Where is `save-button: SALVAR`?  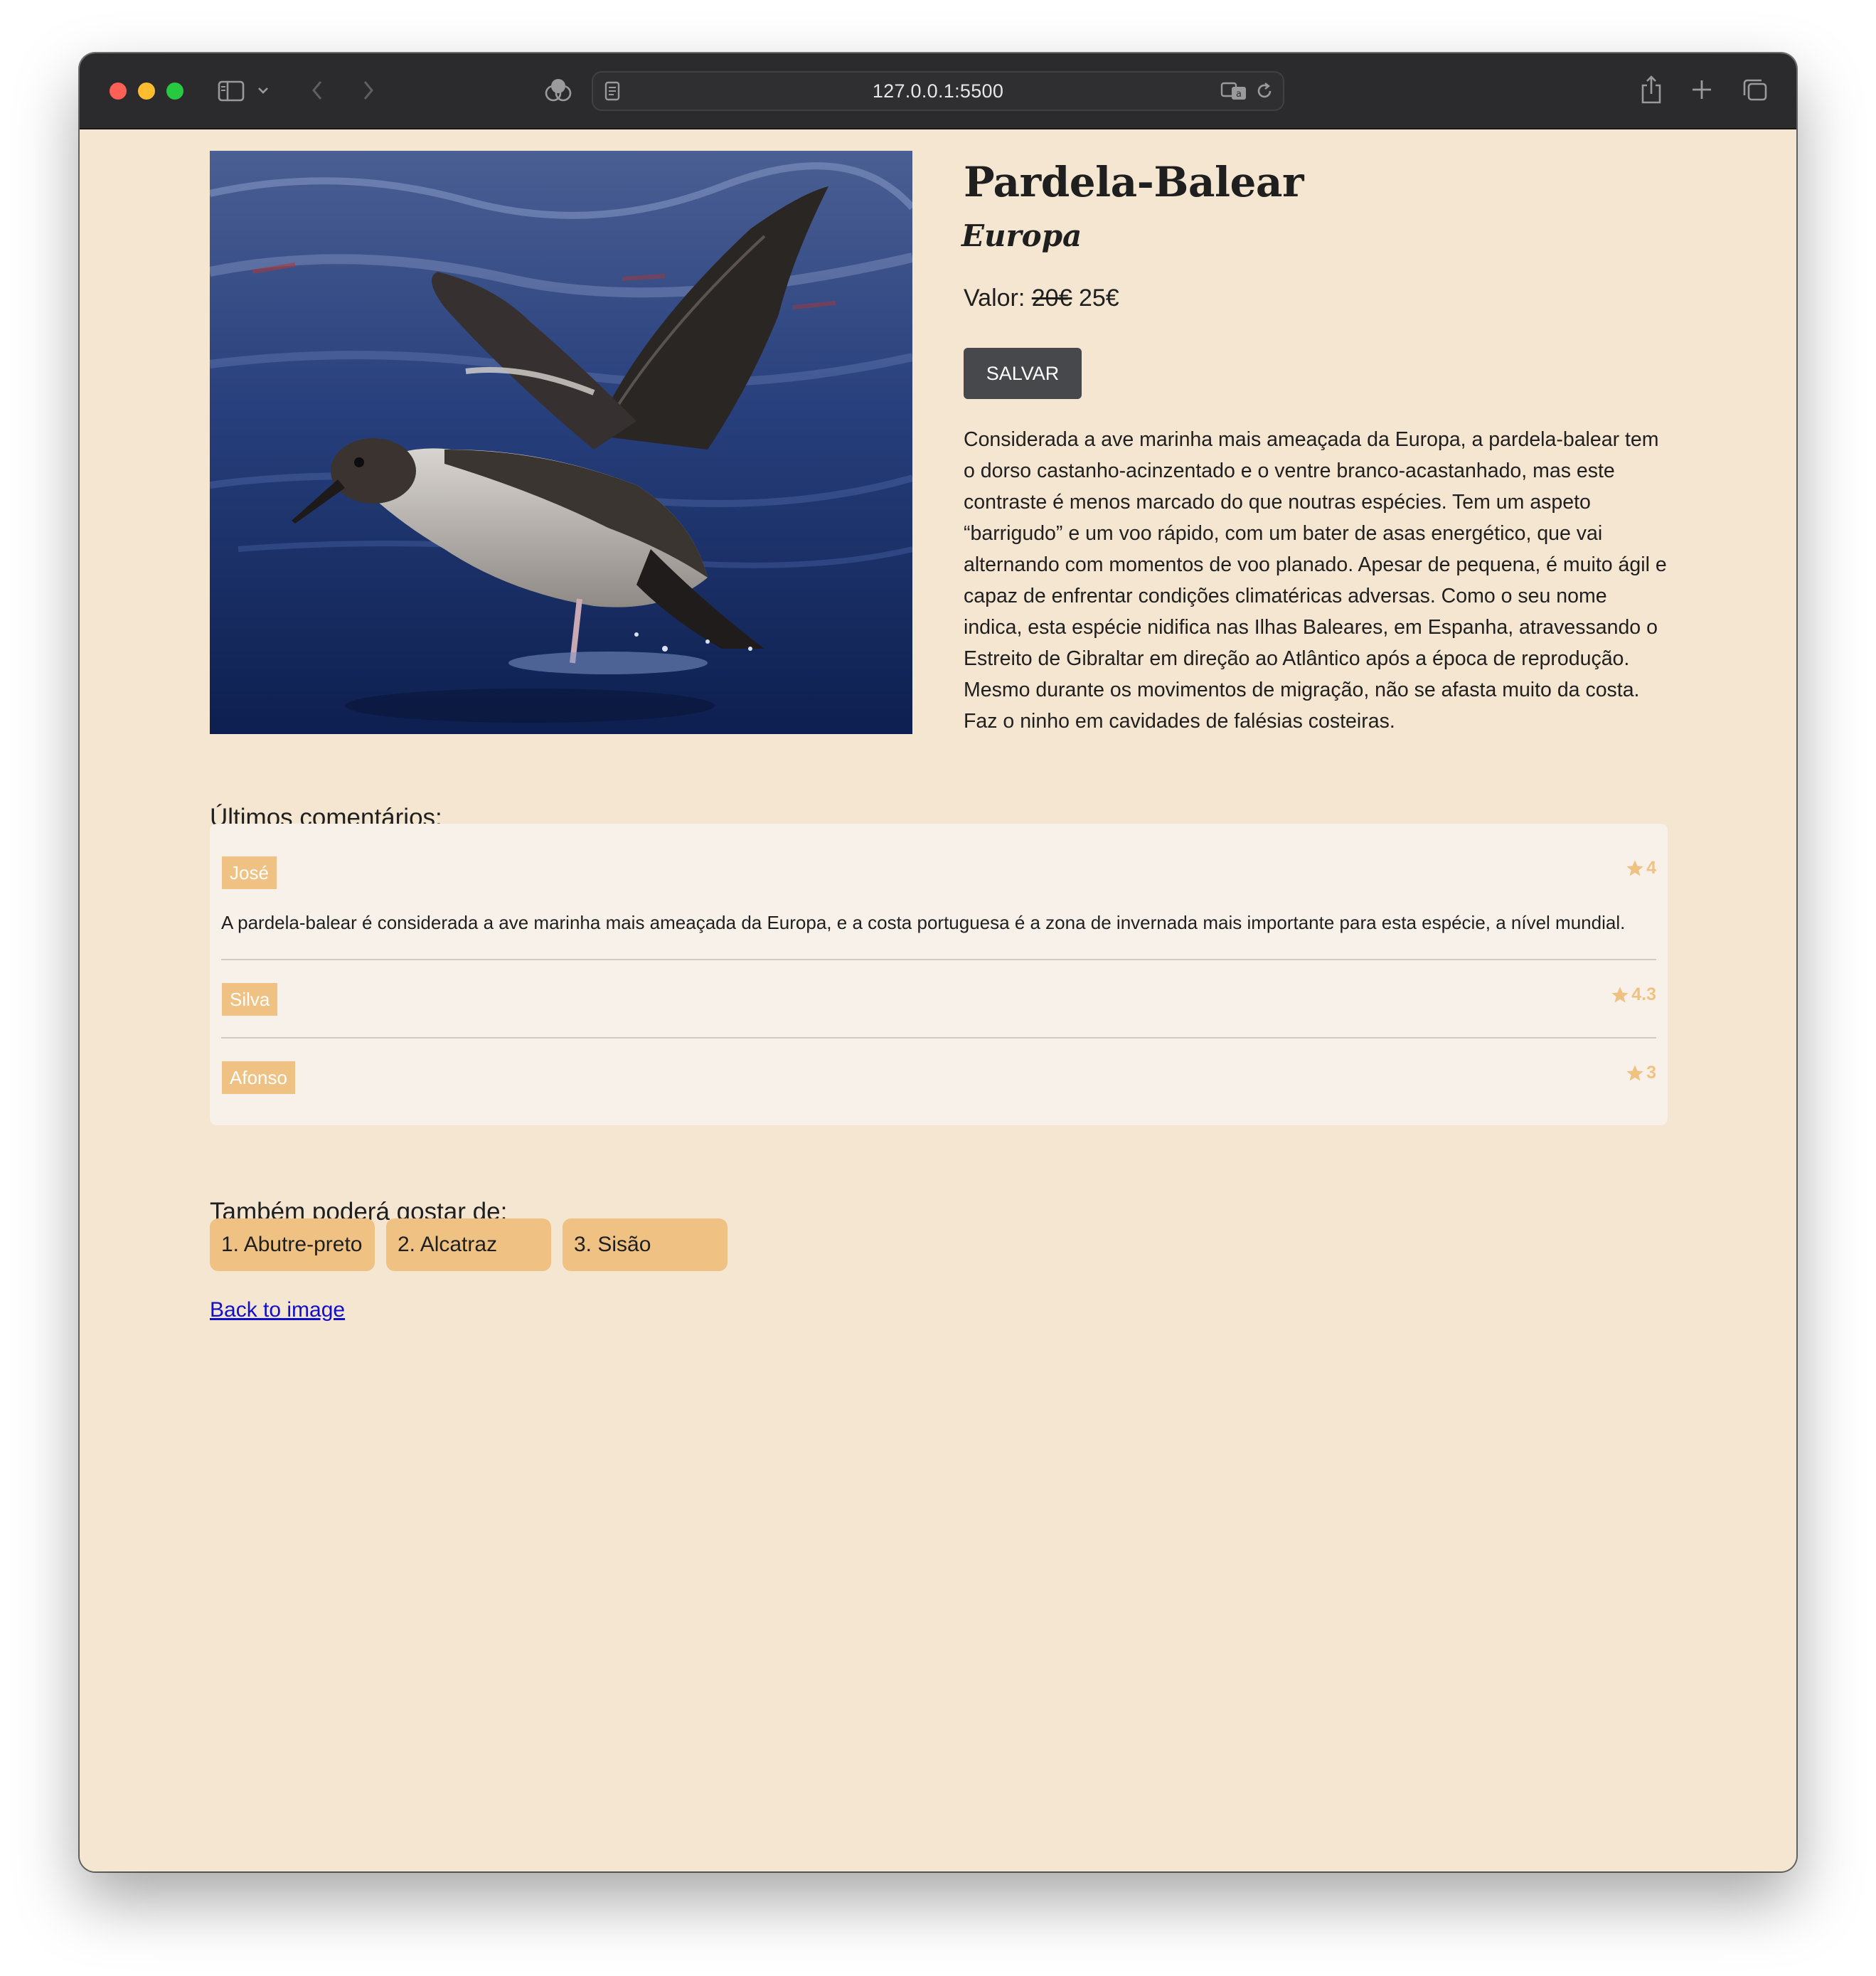 save-button: SALVAR is located at coordinates (1023, 374).